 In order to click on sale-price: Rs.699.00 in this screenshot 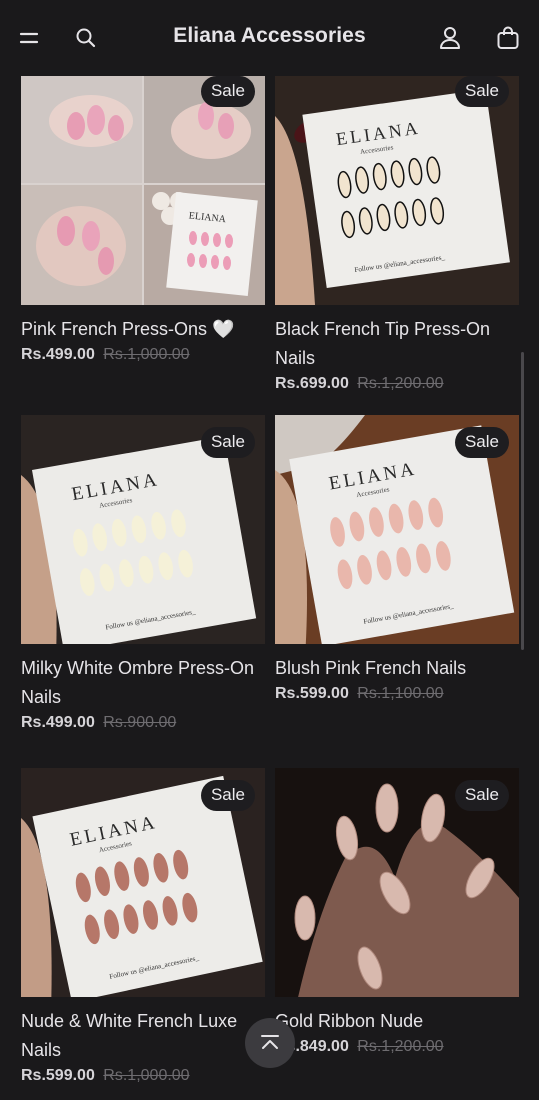, I will do `click(312, 383)`.